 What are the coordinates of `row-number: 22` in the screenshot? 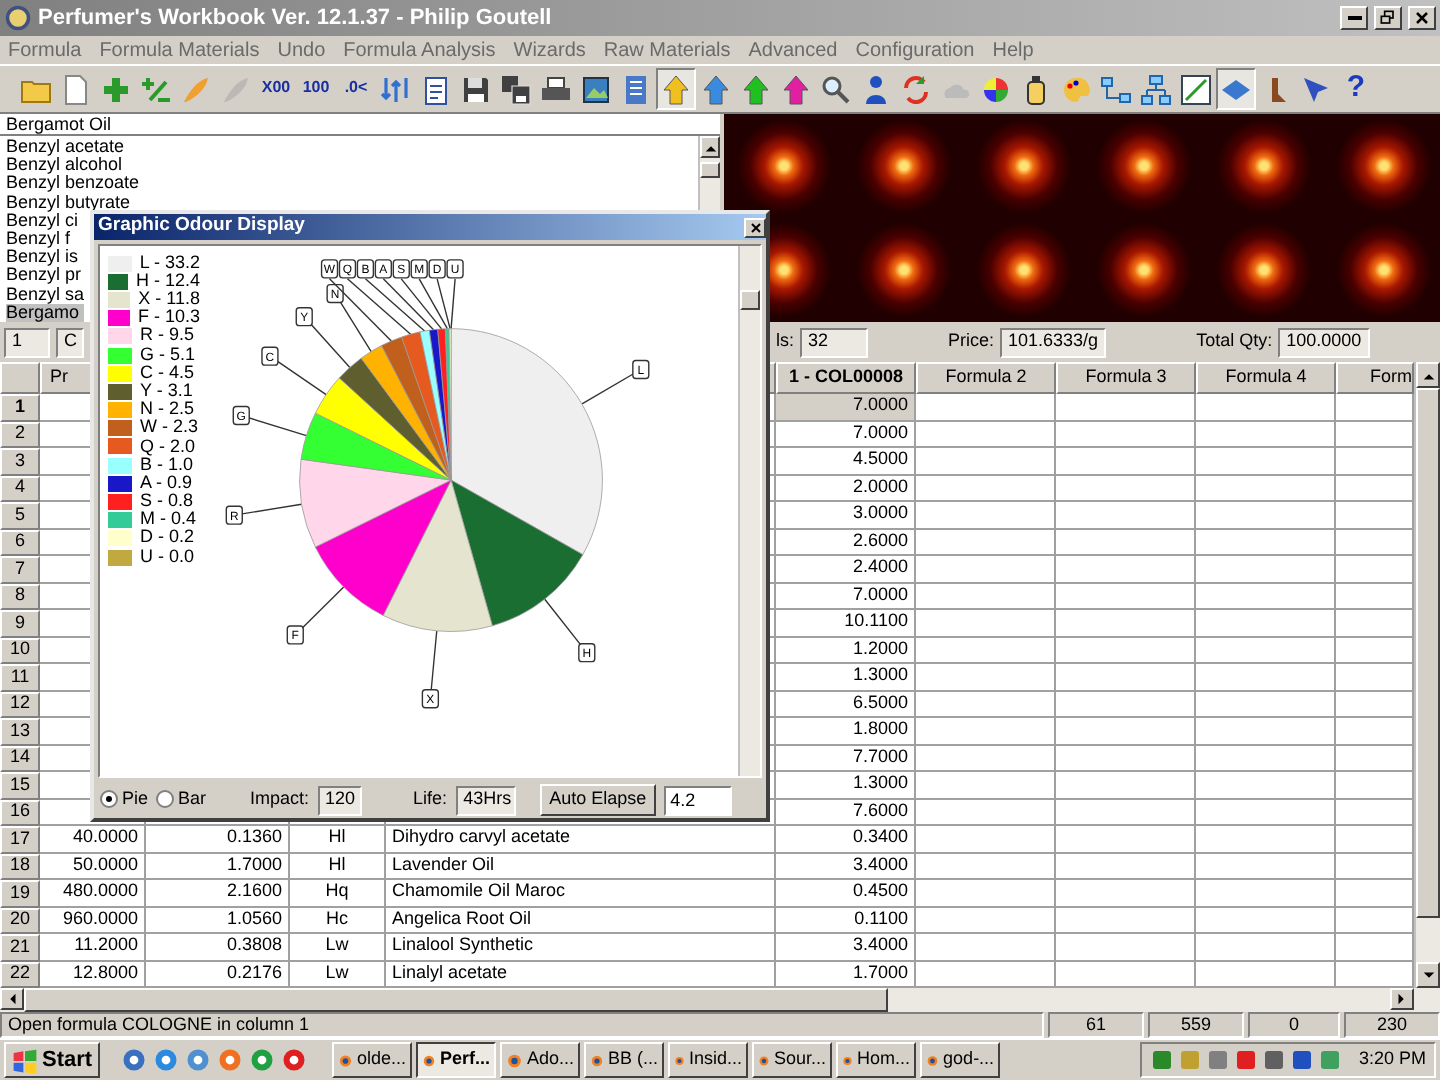 It's located at (20, 974).